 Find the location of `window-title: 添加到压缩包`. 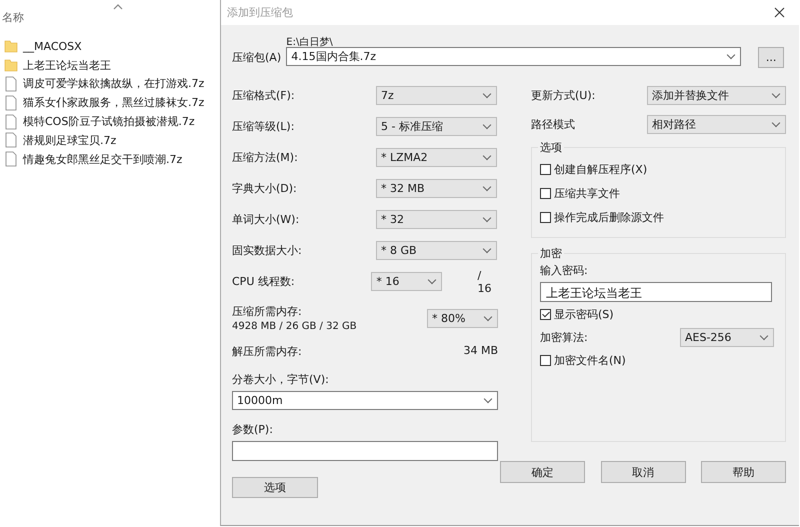

window-title: 添加到压缩包 is located at coordinates (260, 12).